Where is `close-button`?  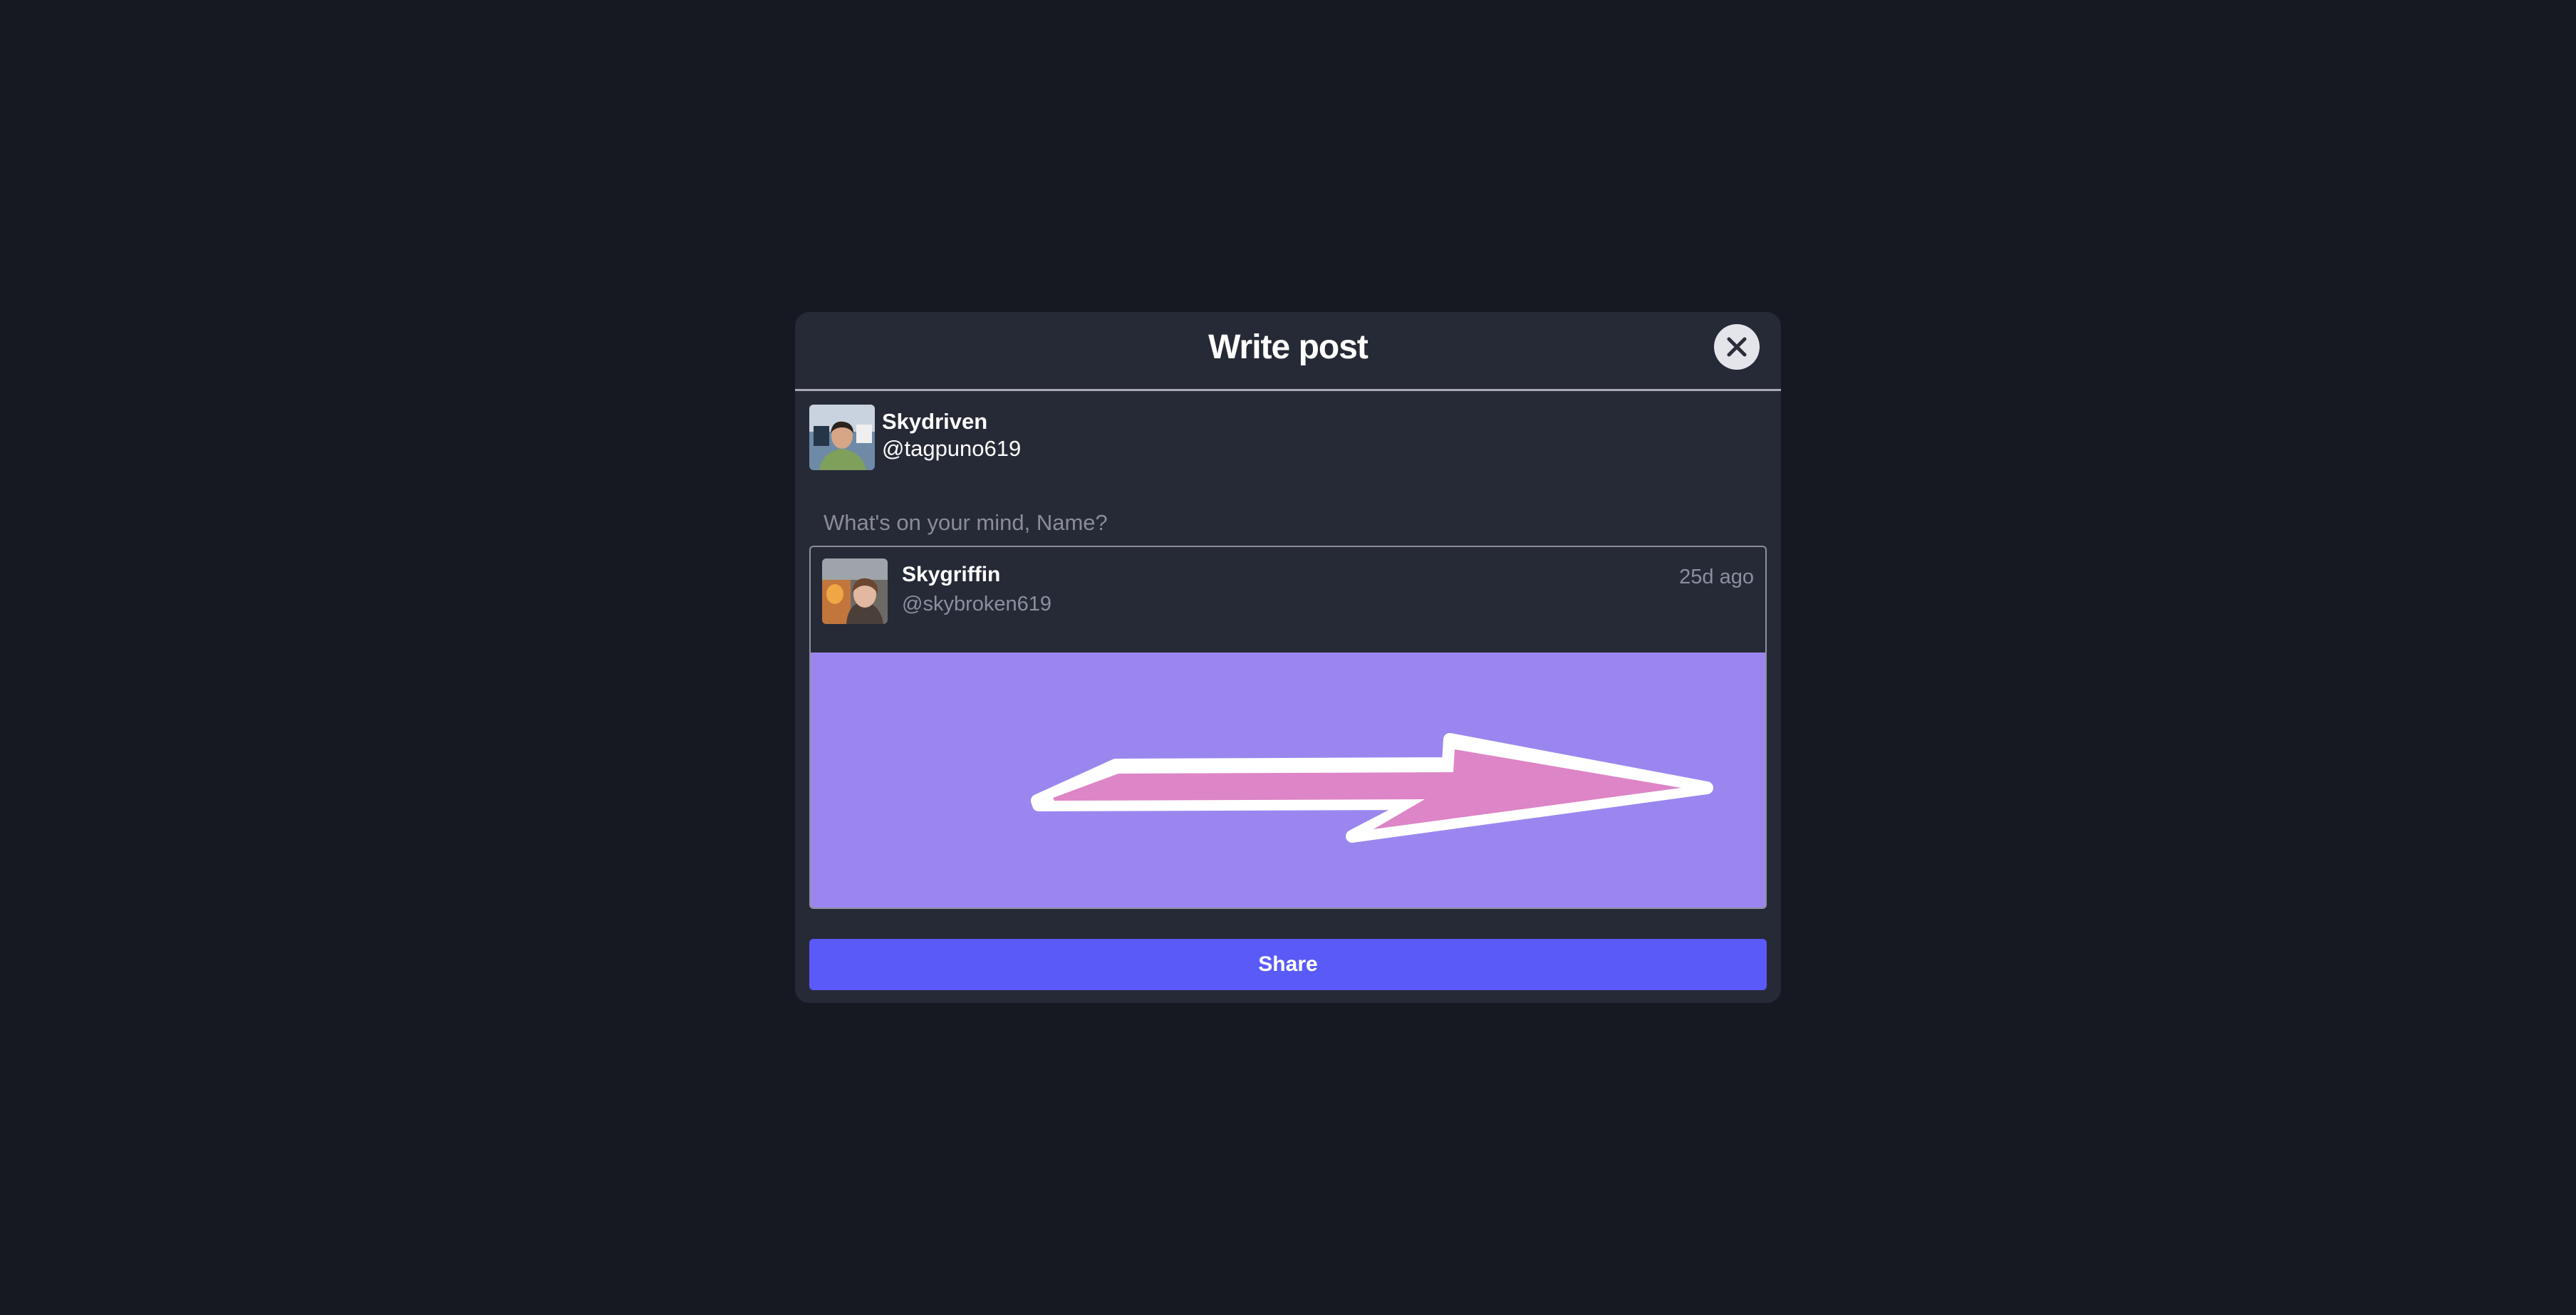
close-button is located at coordinates (1737, 347).